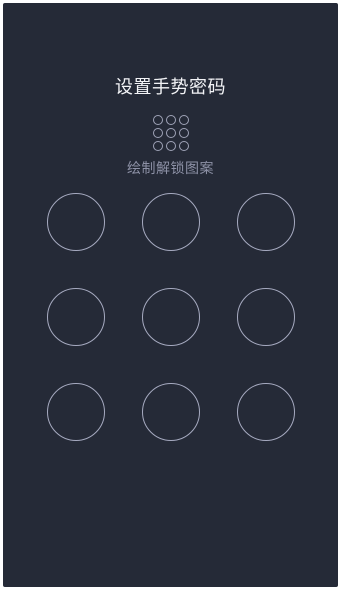  Describe the element at coordinates (170, 169) in the screenshot. I see `instruction-text: 绘制解锁图案` at that location.